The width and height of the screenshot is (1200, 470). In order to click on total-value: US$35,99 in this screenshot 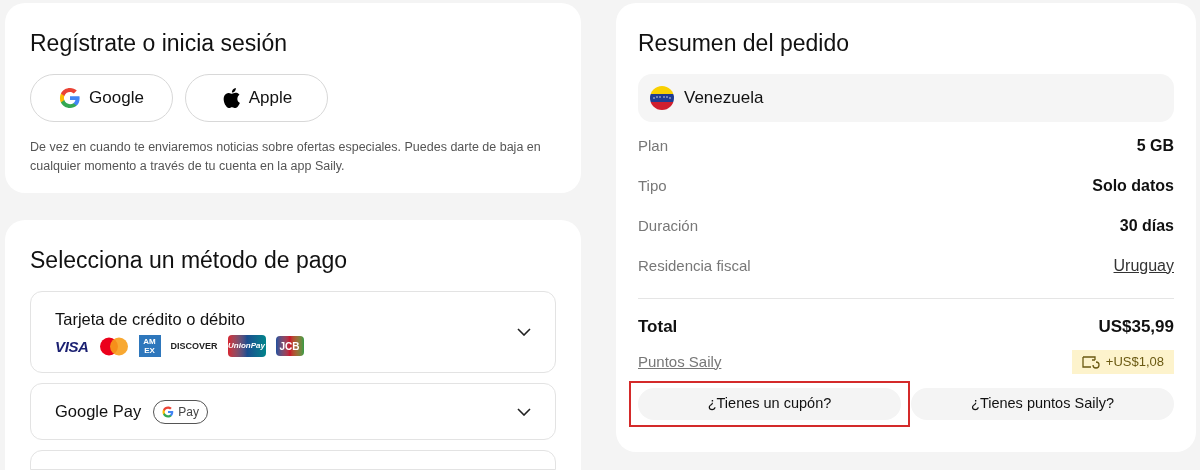, I will do `click(1136, 326)`.